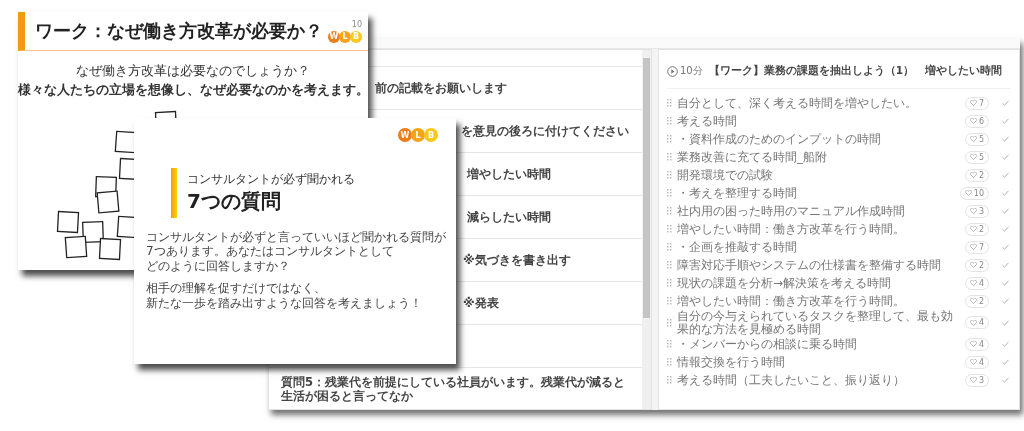 The height and width of the screenshot is (431, 1024). What do you see at coordinates (218, 266) in the screenshot?
I see `slide-text-line: どのように回答しますか？` at bounding box center [218, 266].